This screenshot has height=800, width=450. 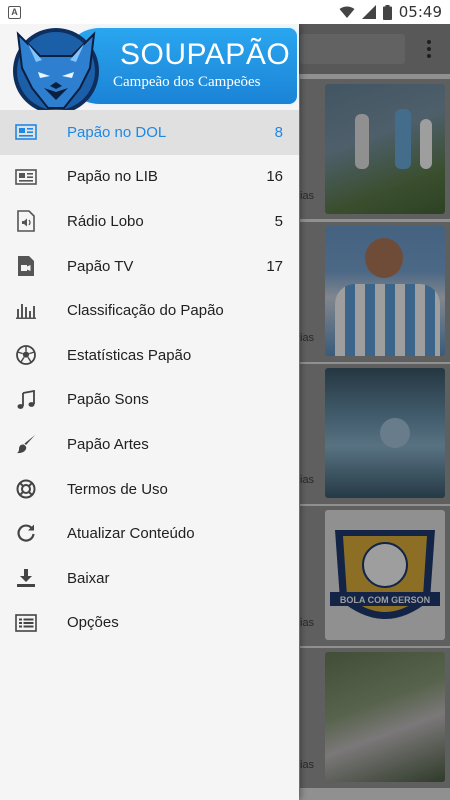 I want to click on menu-item-atualizar-conteudo: Atualizar Conteúdo, so click(x=149, y=533).